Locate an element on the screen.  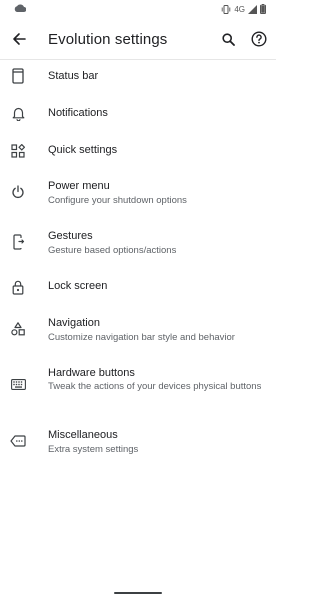
help-button is located at coordinates (259, 39).